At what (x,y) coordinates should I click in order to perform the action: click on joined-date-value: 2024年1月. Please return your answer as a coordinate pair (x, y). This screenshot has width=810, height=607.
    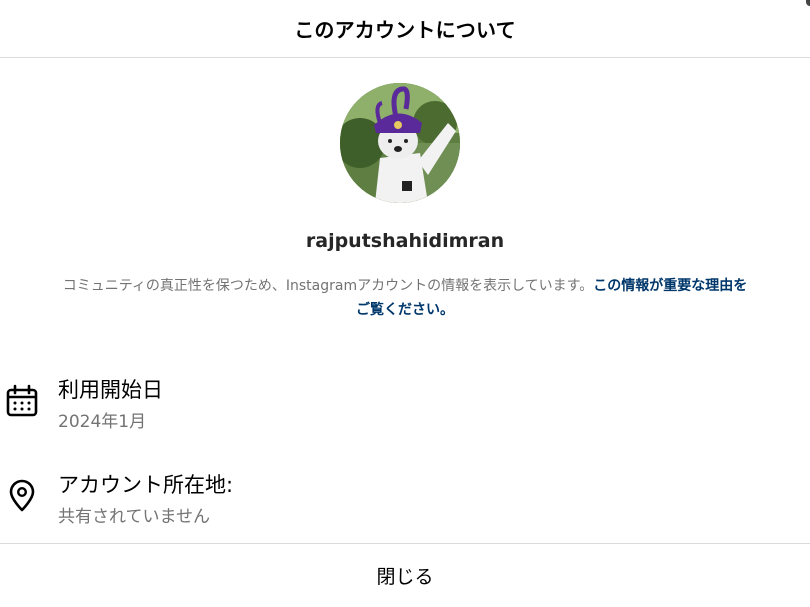
    Looking at the image, I should click on (102, 422).